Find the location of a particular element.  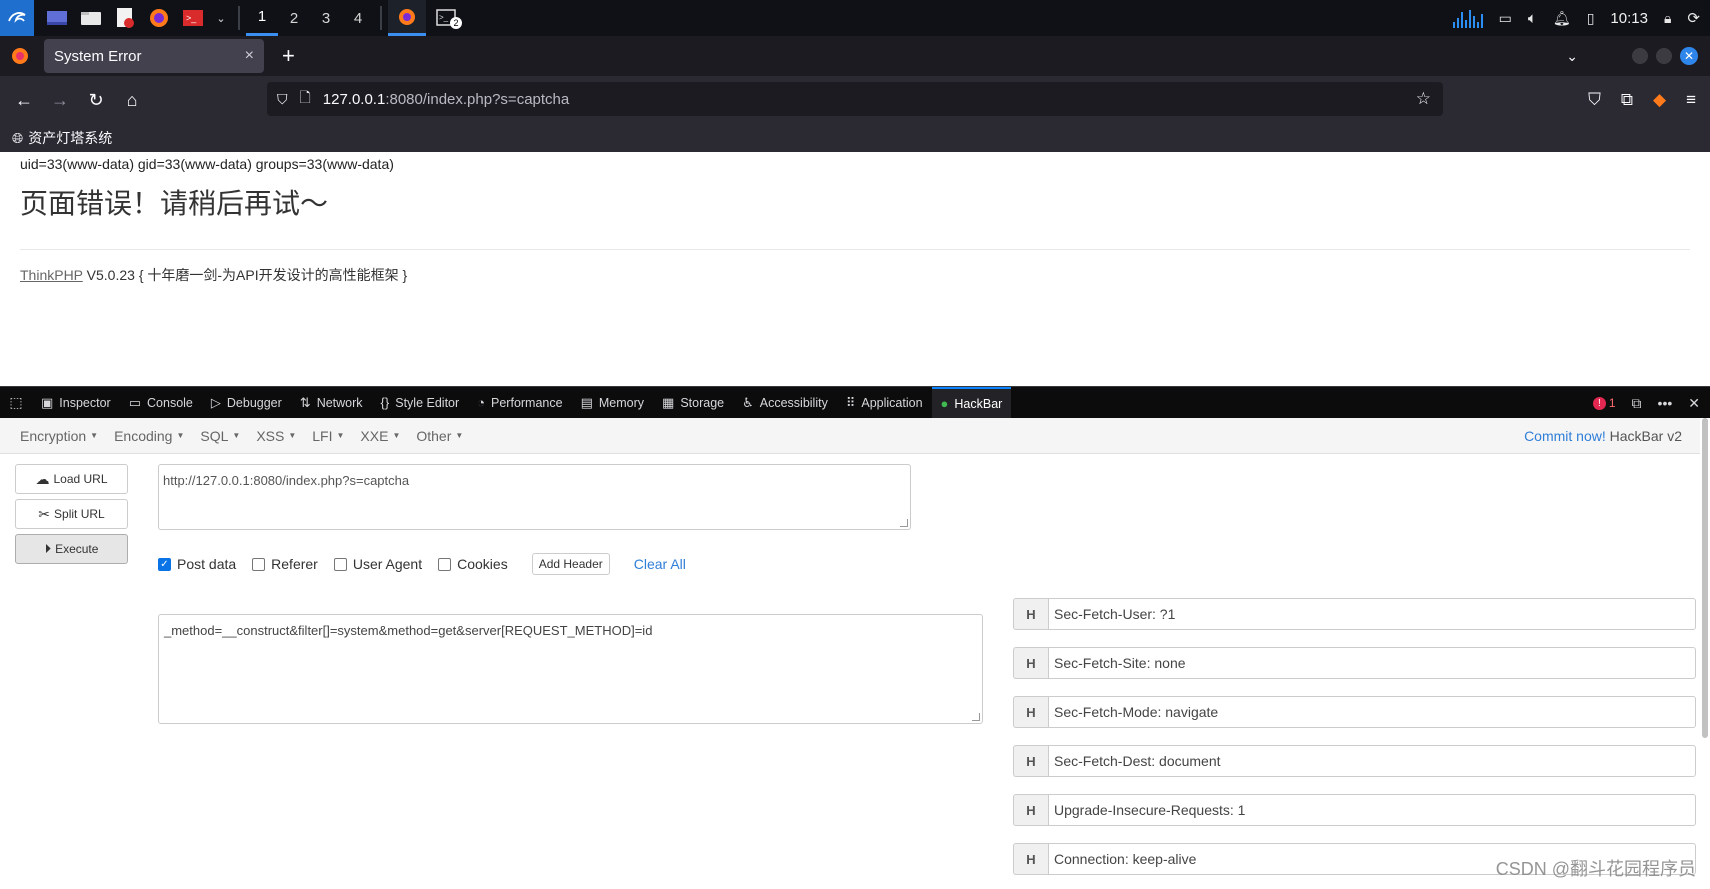

menu-other: Other ▼ is located at coordinates (439, 436).